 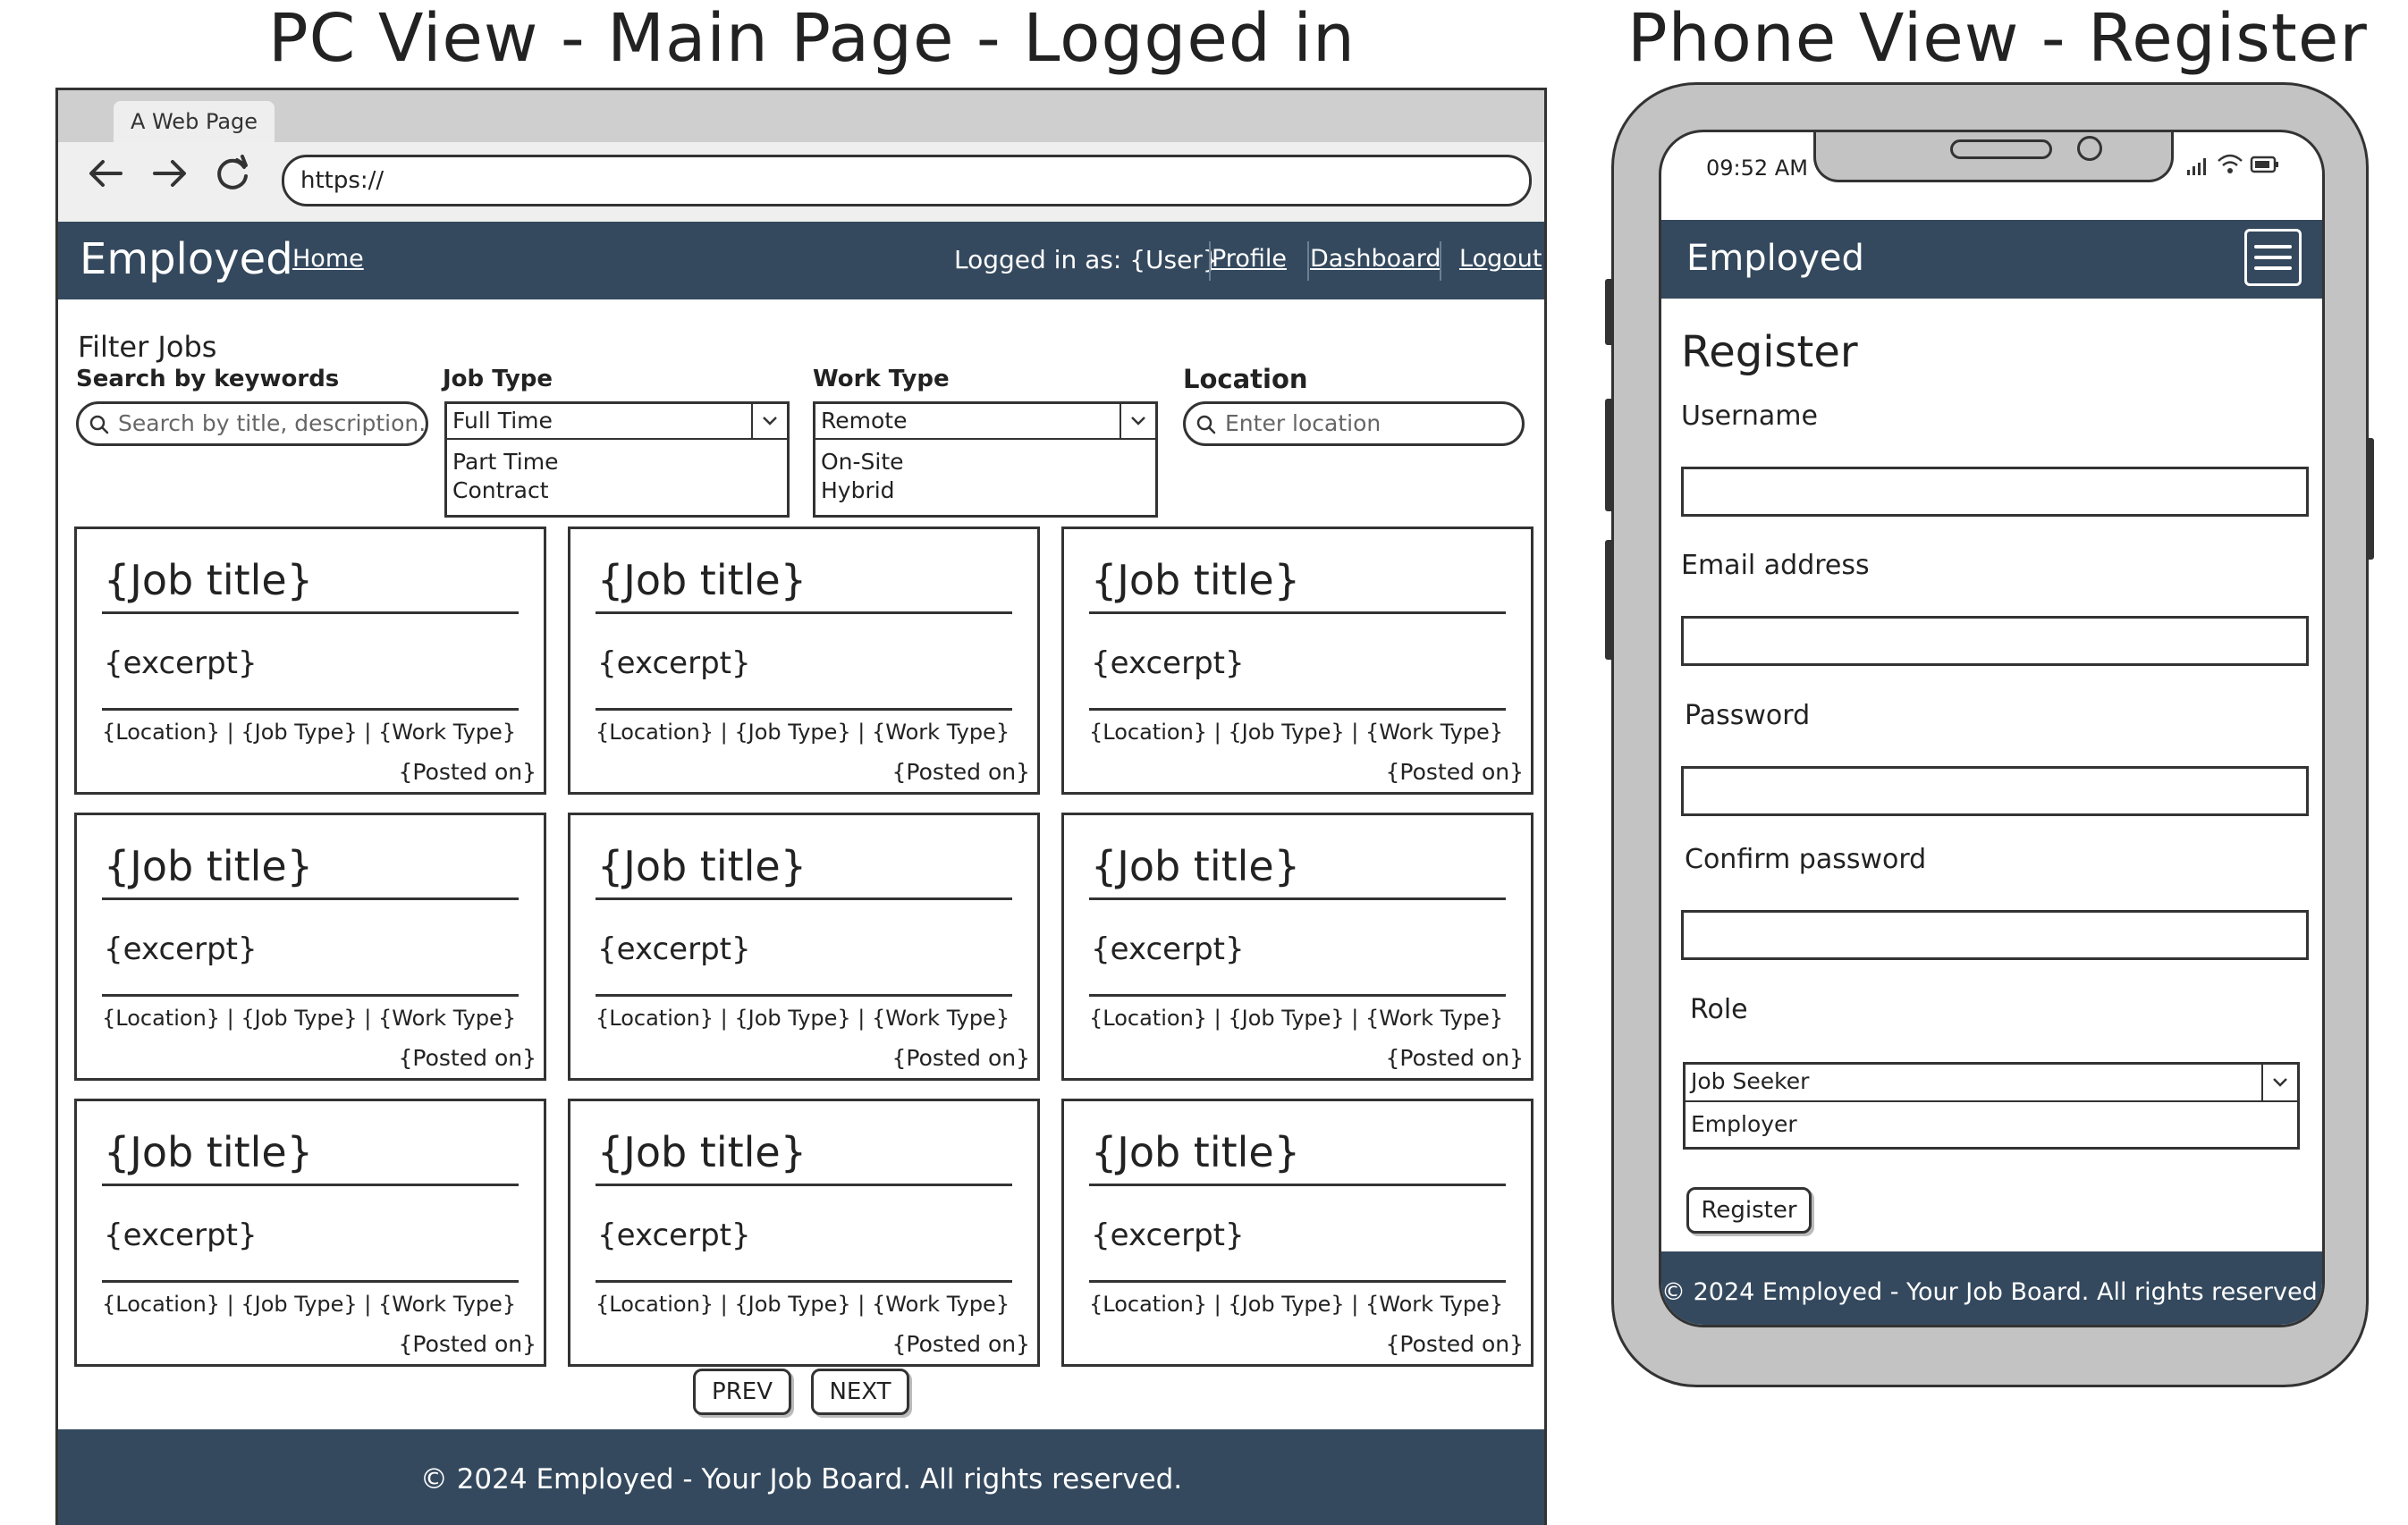 What do you see at coordinates (1500, 259) in the screenshot?
I see `nav-link-logout: Logout` at bounding box center [1500, 259].